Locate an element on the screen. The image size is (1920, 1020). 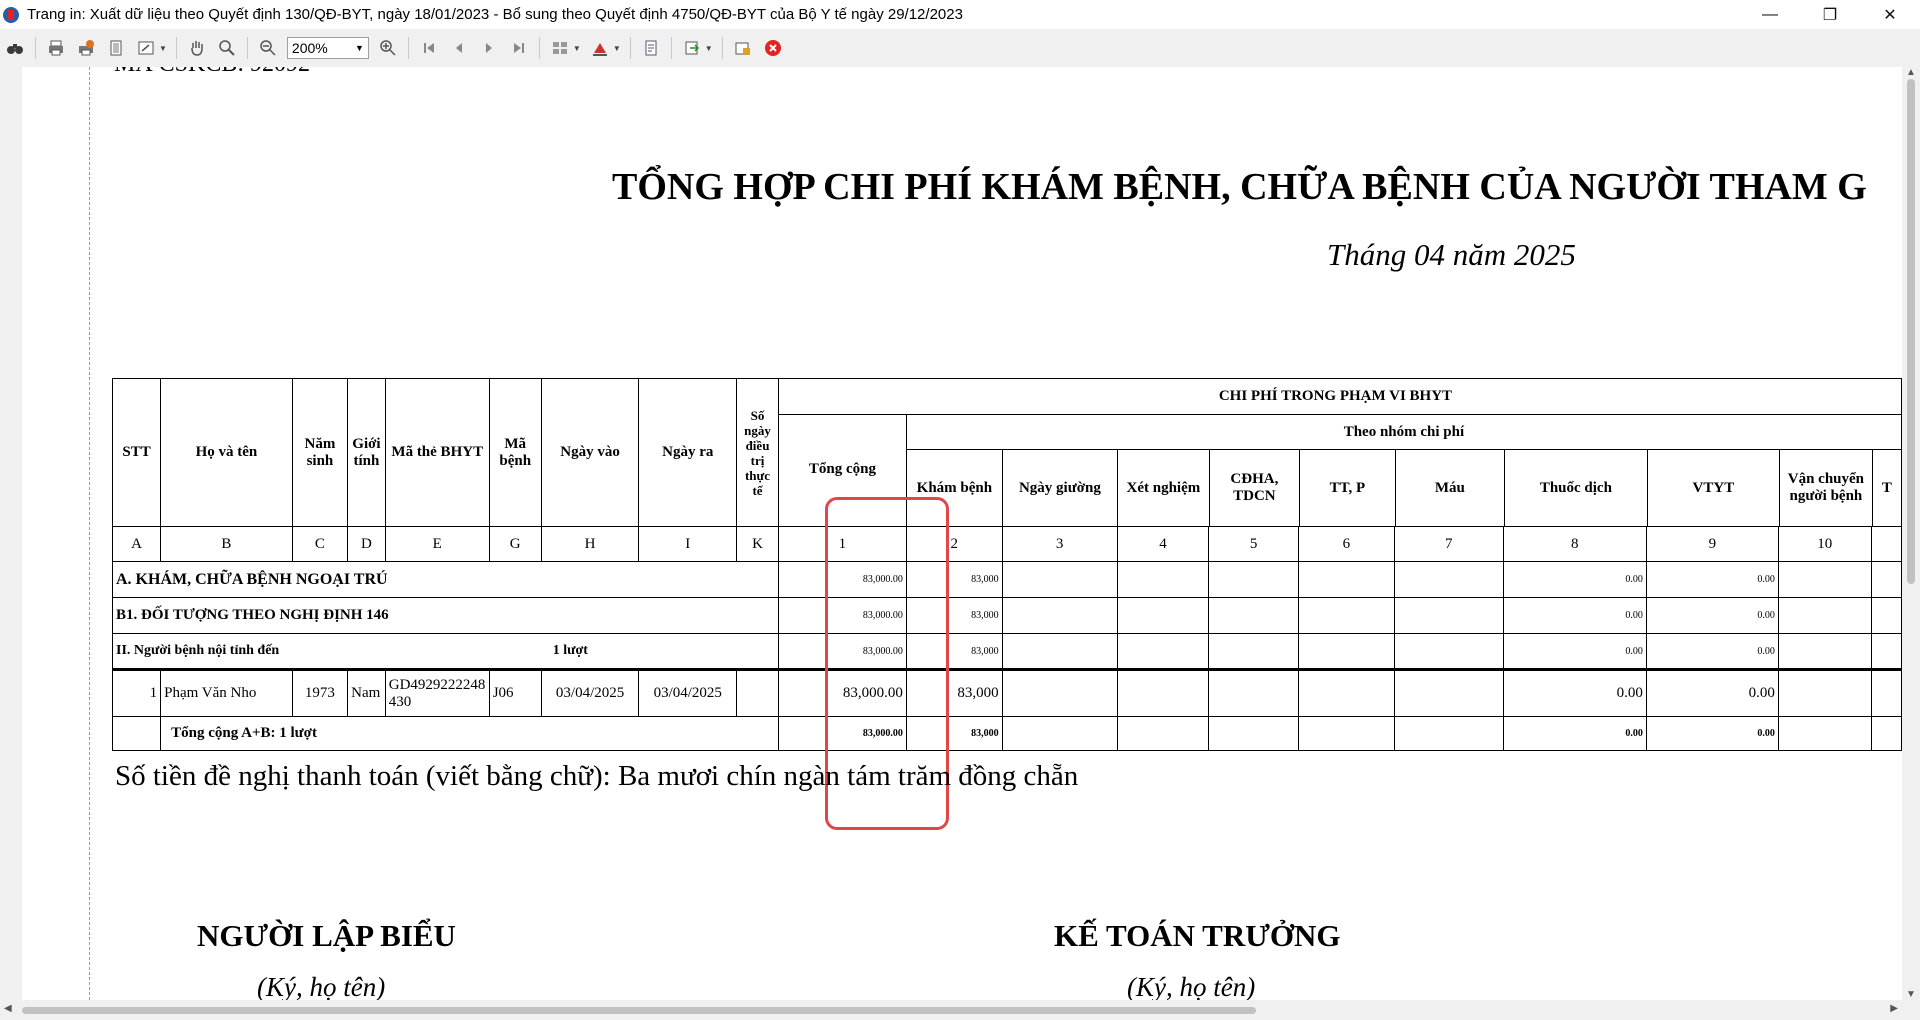
restore-button: ❐ is located at coordinates (1830, 14).